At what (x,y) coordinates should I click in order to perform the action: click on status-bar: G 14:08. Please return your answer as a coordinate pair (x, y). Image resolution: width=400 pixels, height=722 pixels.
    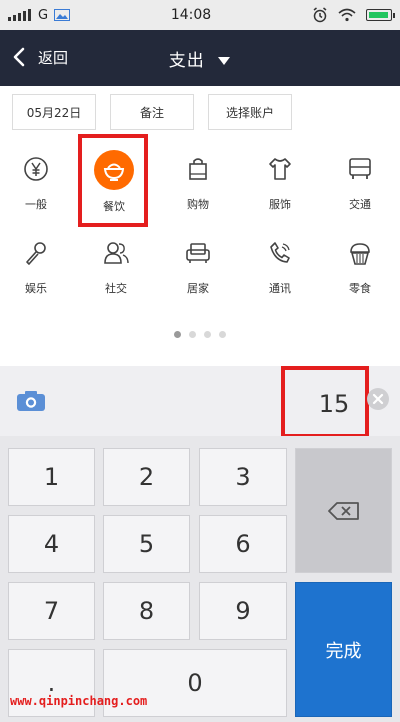
    Looking at the image, I should click on (200, 15).